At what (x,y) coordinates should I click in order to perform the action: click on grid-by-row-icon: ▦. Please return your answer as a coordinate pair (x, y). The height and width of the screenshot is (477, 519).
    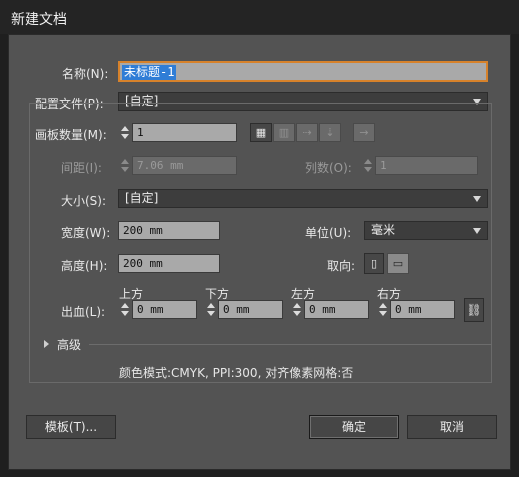
    Looking at the image, I should click on (261, 132).